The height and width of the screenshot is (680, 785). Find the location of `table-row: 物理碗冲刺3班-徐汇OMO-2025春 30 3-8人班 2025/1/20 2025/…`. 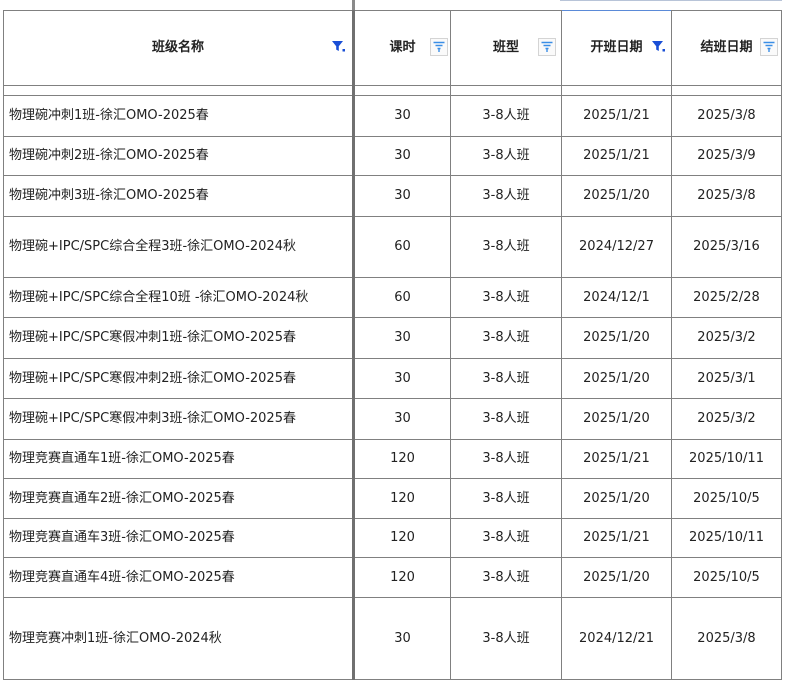

table-row: 物理碗冲刺3班-徐汇OMO-2025春 30 3-8人班 2025/1/20 2025/… is located at coordinates (392, 196).